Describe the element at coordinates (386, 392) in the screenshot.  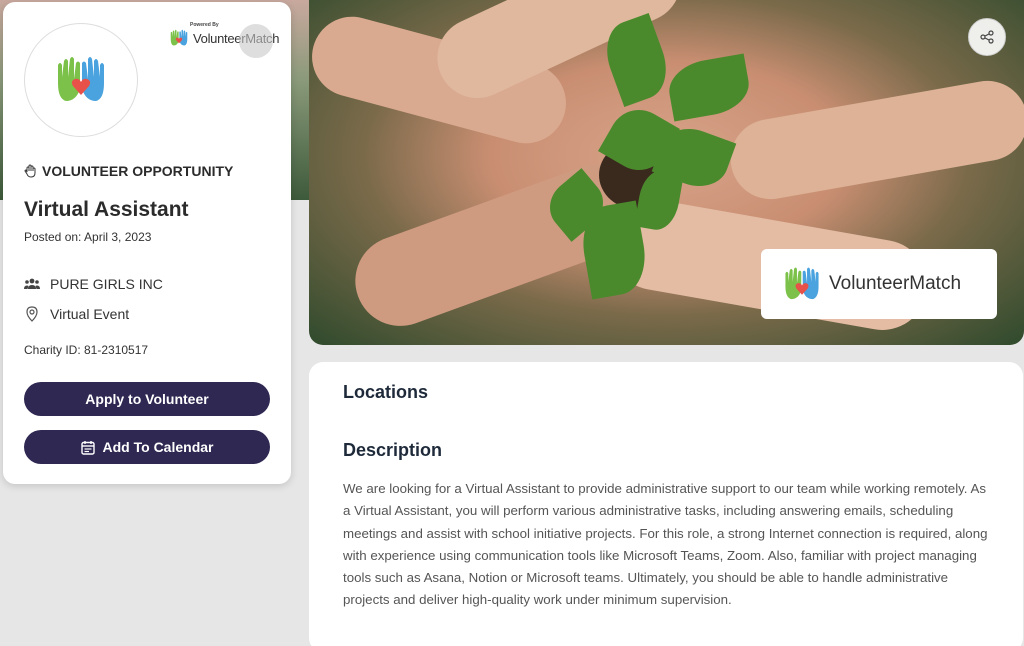
I see `locations-heading: Locations` at that location.